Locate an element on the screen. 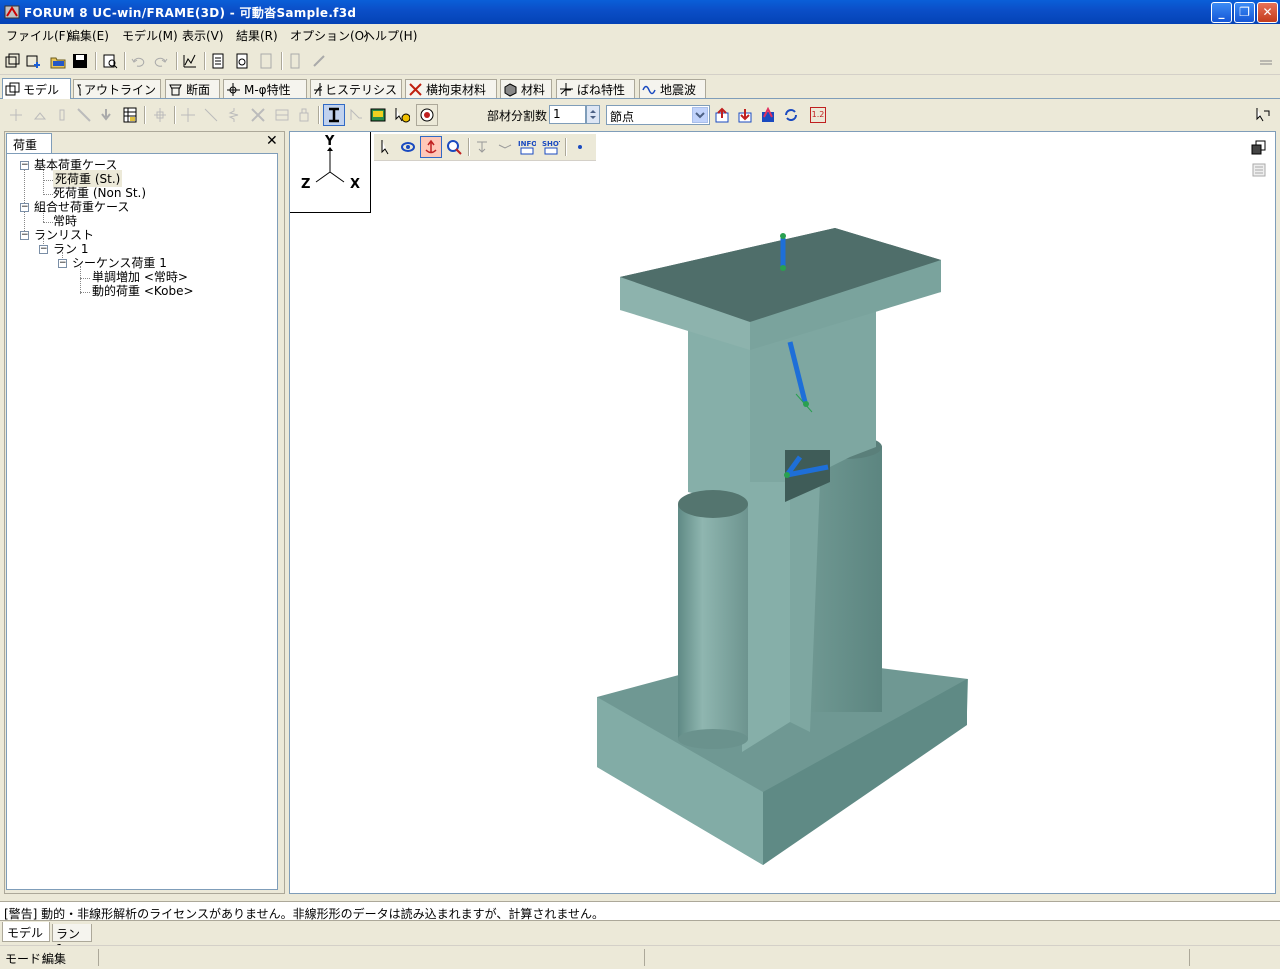 This screenshot has width=1280, height=969. outline-icon is located at coordinates (79, 89).